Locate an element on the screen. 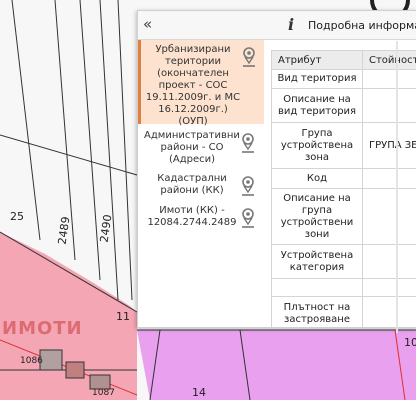  table-row: Описание на група устройствени зони is located at coordinates (343, 216).